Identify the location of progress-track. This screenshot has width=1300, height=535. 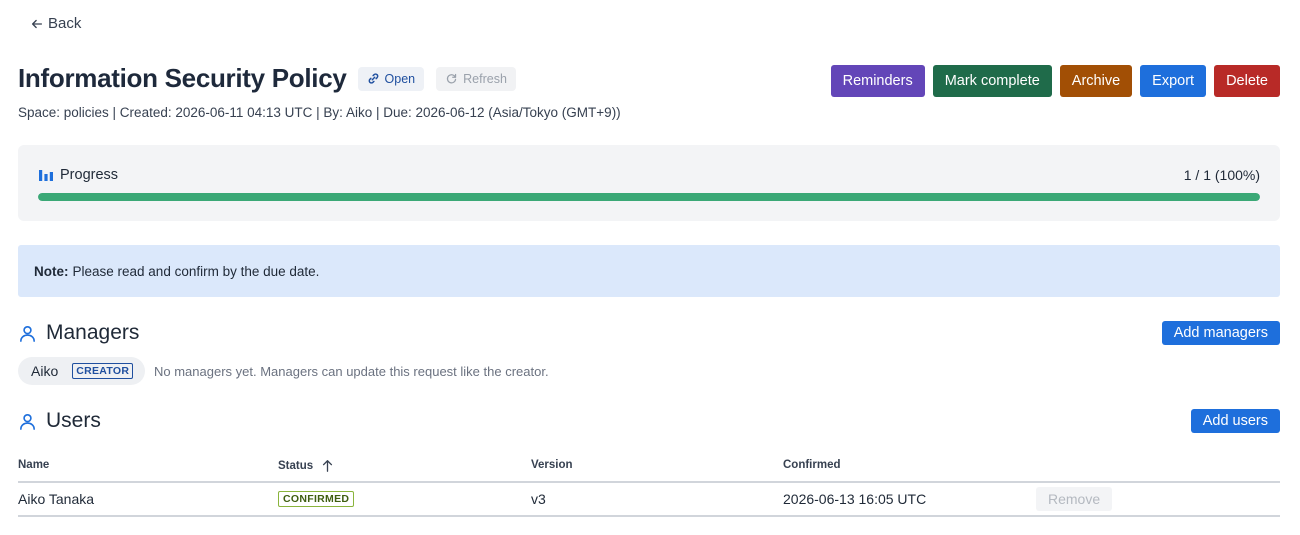
(649, 197).